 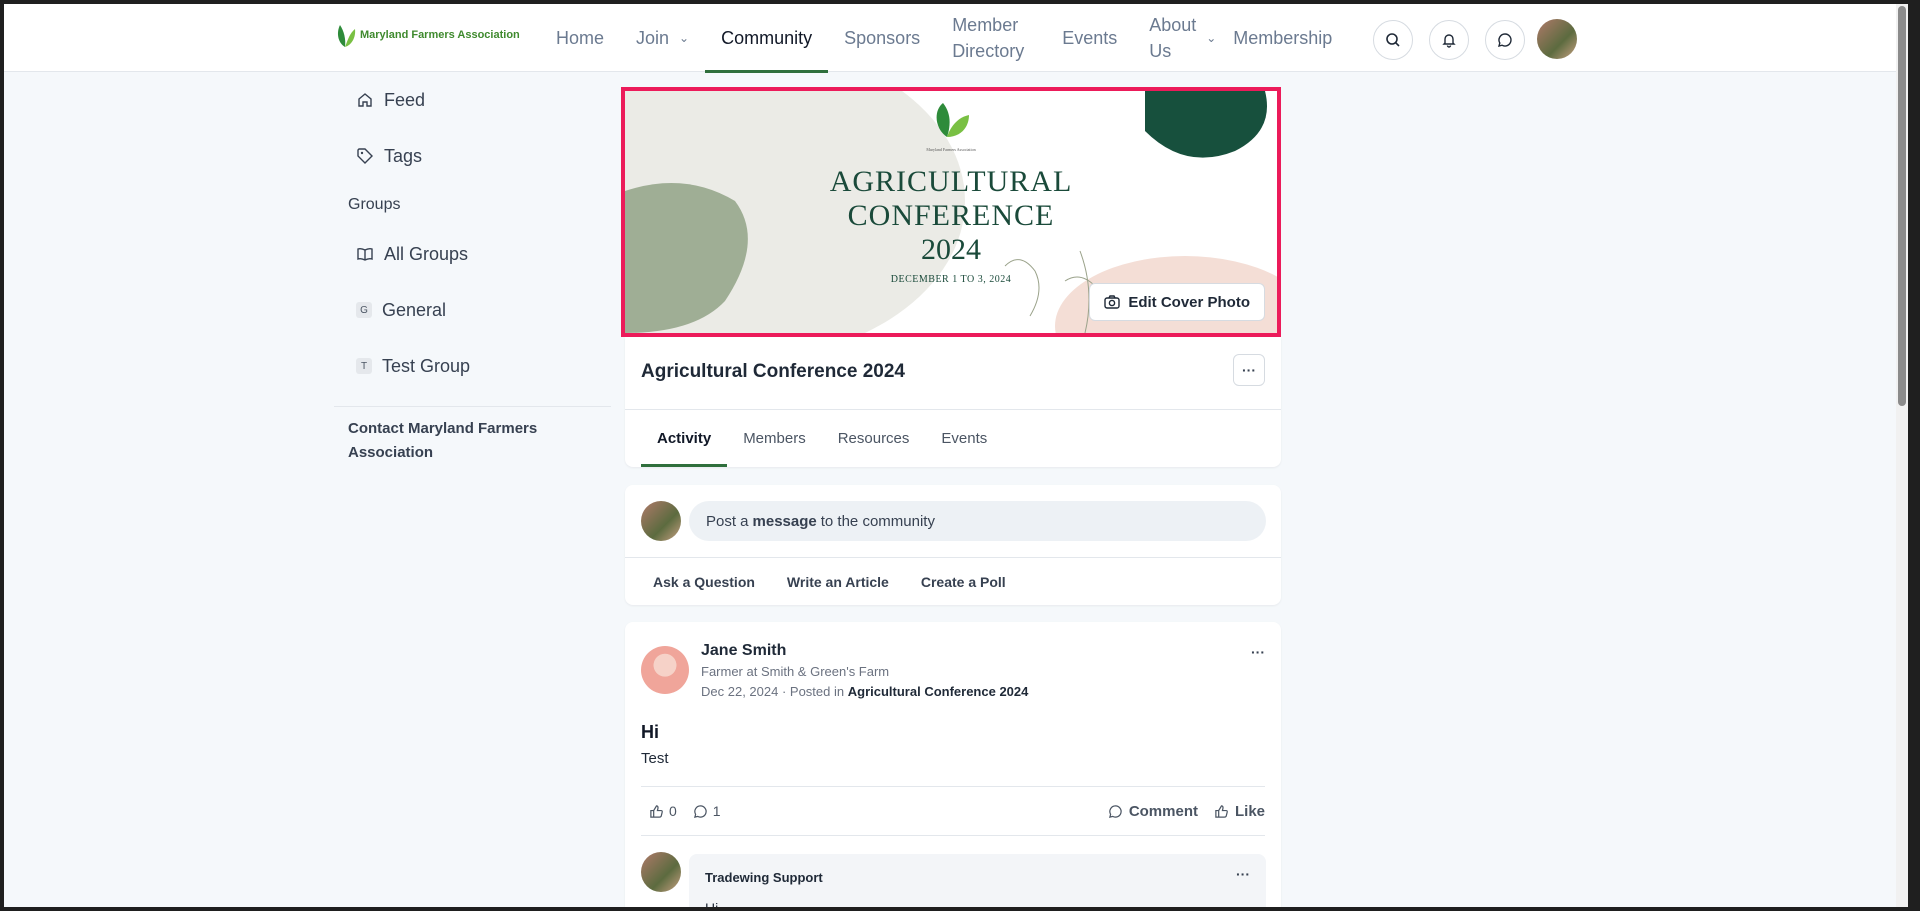 I want to click on reply-text: Hi, so click(x=711, y=903).